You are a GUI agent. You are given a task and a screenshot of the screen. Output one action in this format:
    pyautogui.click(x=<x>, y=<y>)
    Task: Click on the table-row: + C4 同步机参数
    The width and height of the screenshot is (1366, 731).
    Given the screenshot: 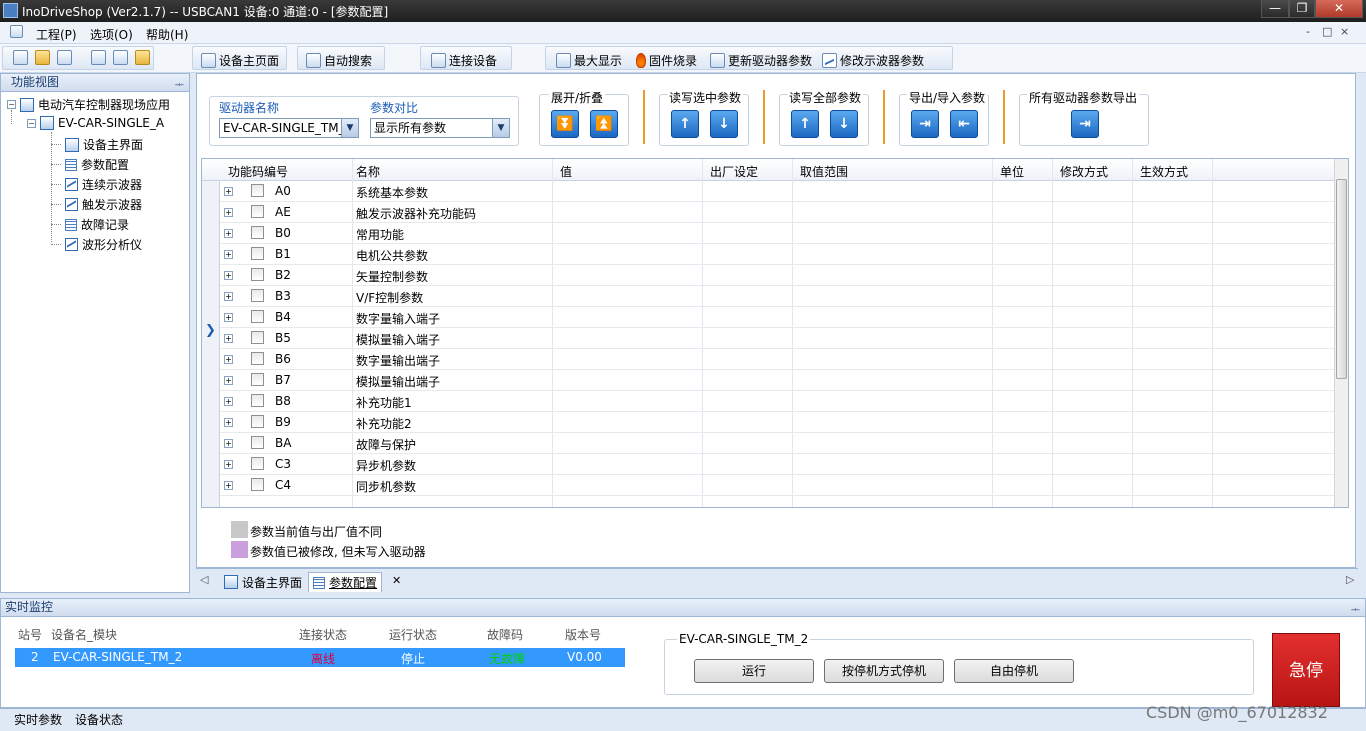 What is the action you would take?
    pyautogui.click(x=783, y=485)
    